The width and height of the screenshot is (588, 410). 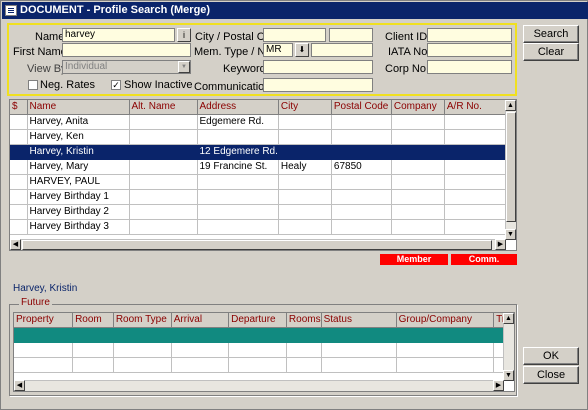 I want to click on name-label: Name, so click(x=50, y=37).